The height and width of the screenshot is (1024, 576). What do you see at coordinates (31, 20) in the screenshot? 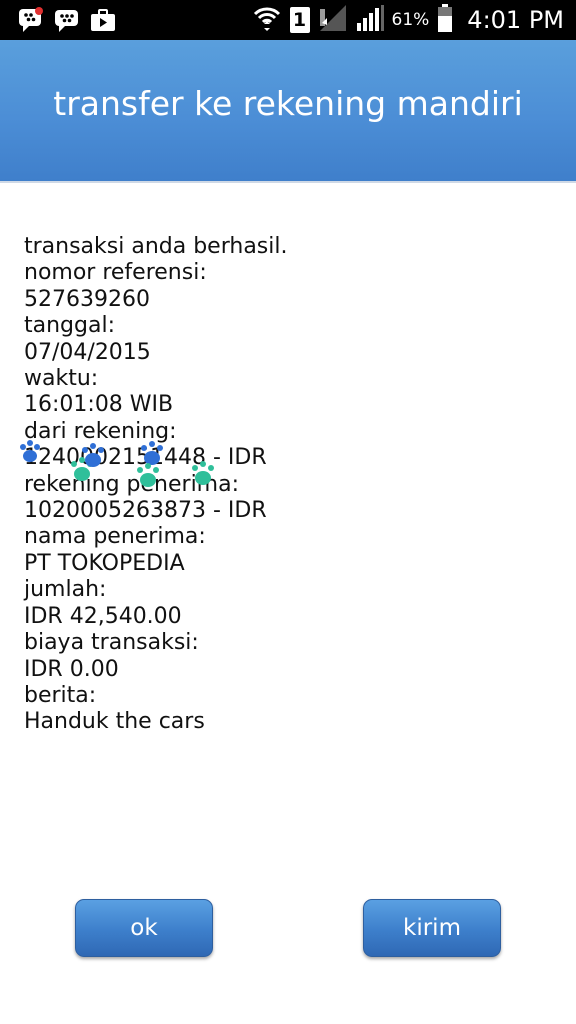
I see `bbm-icon` at bounding box center [31, 20].